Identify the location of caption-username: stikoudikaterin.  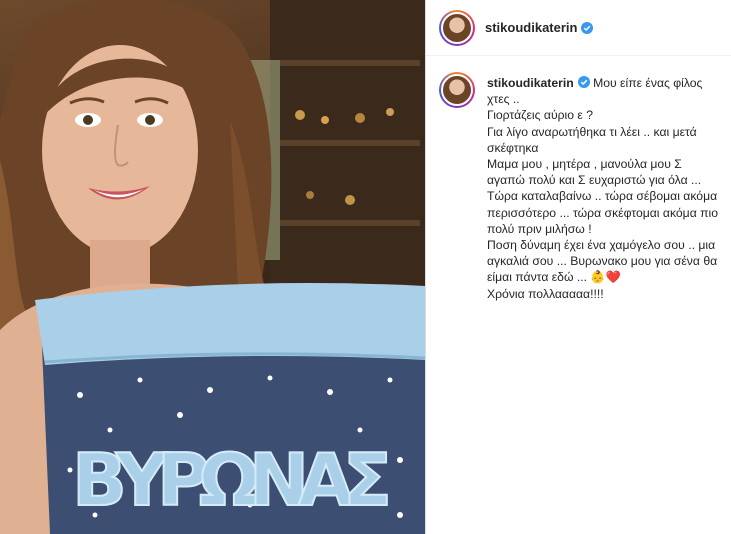
(530, 83).